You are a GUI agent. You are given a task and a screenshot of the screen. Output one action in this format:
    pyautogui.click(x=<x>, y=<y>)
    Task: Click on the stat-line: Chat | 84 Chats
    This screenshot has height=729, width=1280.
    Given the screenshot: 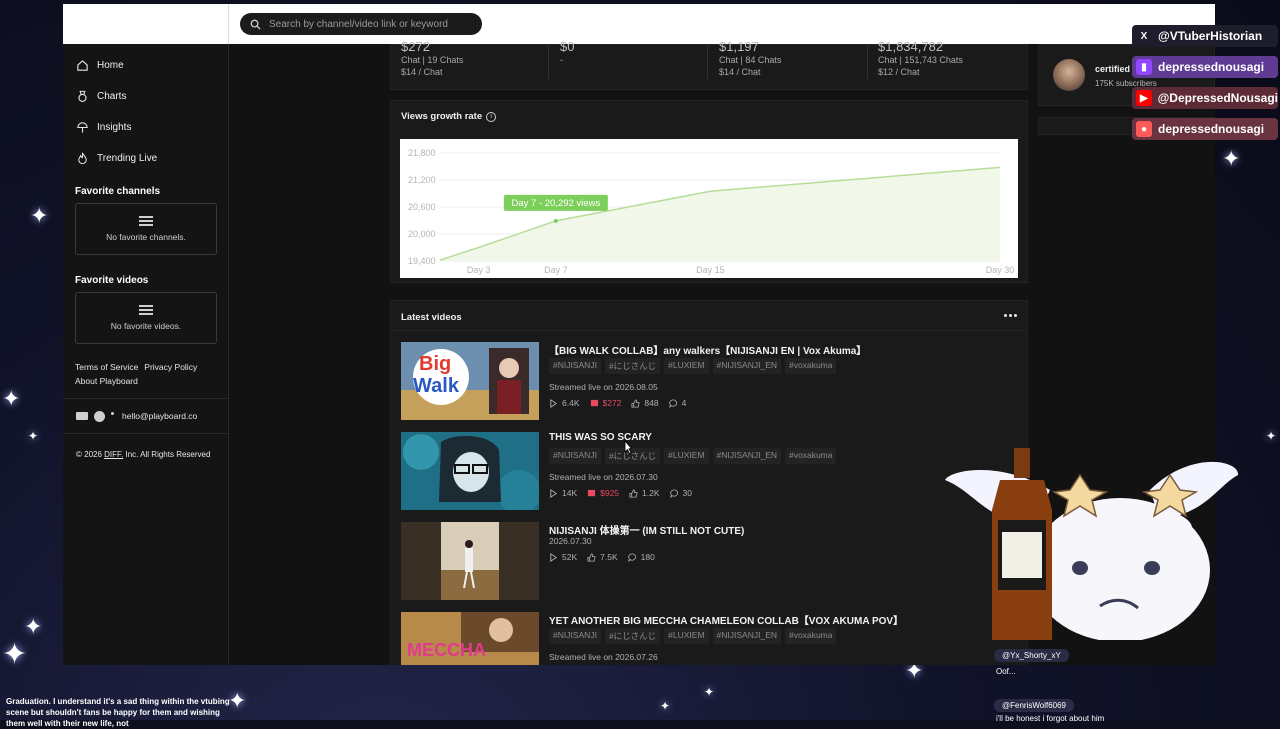 What is the action you would take?
    pyautogui.click(x=750, y=60)
    